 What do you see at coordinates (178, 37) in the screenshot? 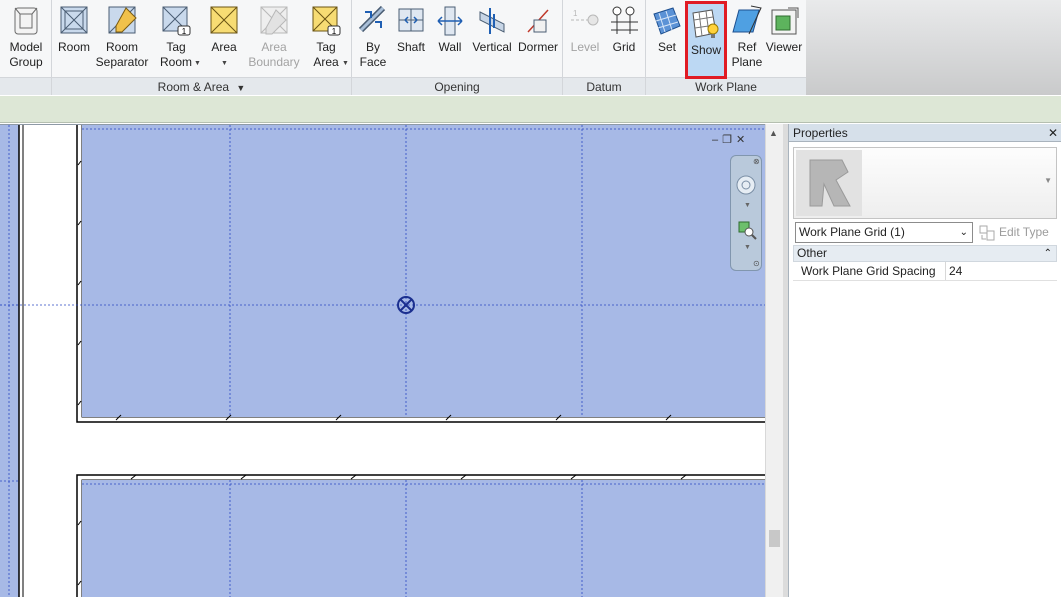
I see `tag-room-button: 1 Tag Room ▼` at bounding box center [178, 37].